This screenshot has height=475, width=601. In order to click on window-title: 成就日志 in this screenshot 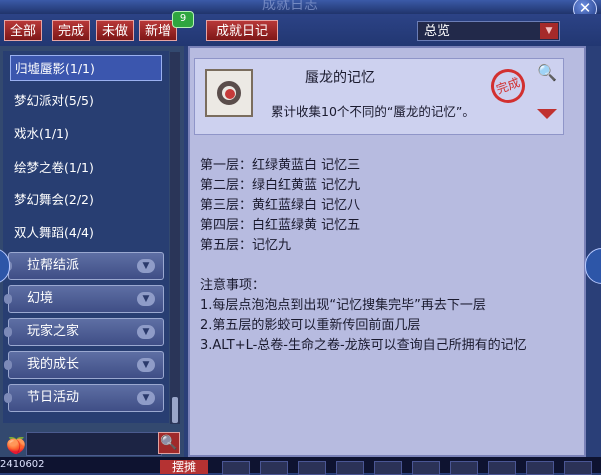, I will do `click(290, 6)`.